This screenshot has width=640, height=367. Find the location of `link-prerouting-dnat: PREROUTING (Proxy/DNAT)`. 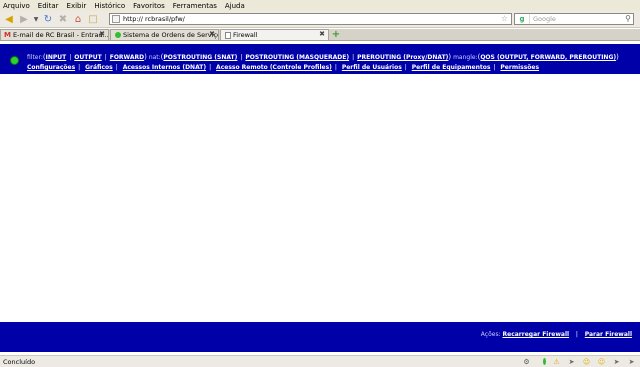

link-prerouting-dnat: PREROUTING (Proxy/DNAT) is located at coordinates (402, 57).